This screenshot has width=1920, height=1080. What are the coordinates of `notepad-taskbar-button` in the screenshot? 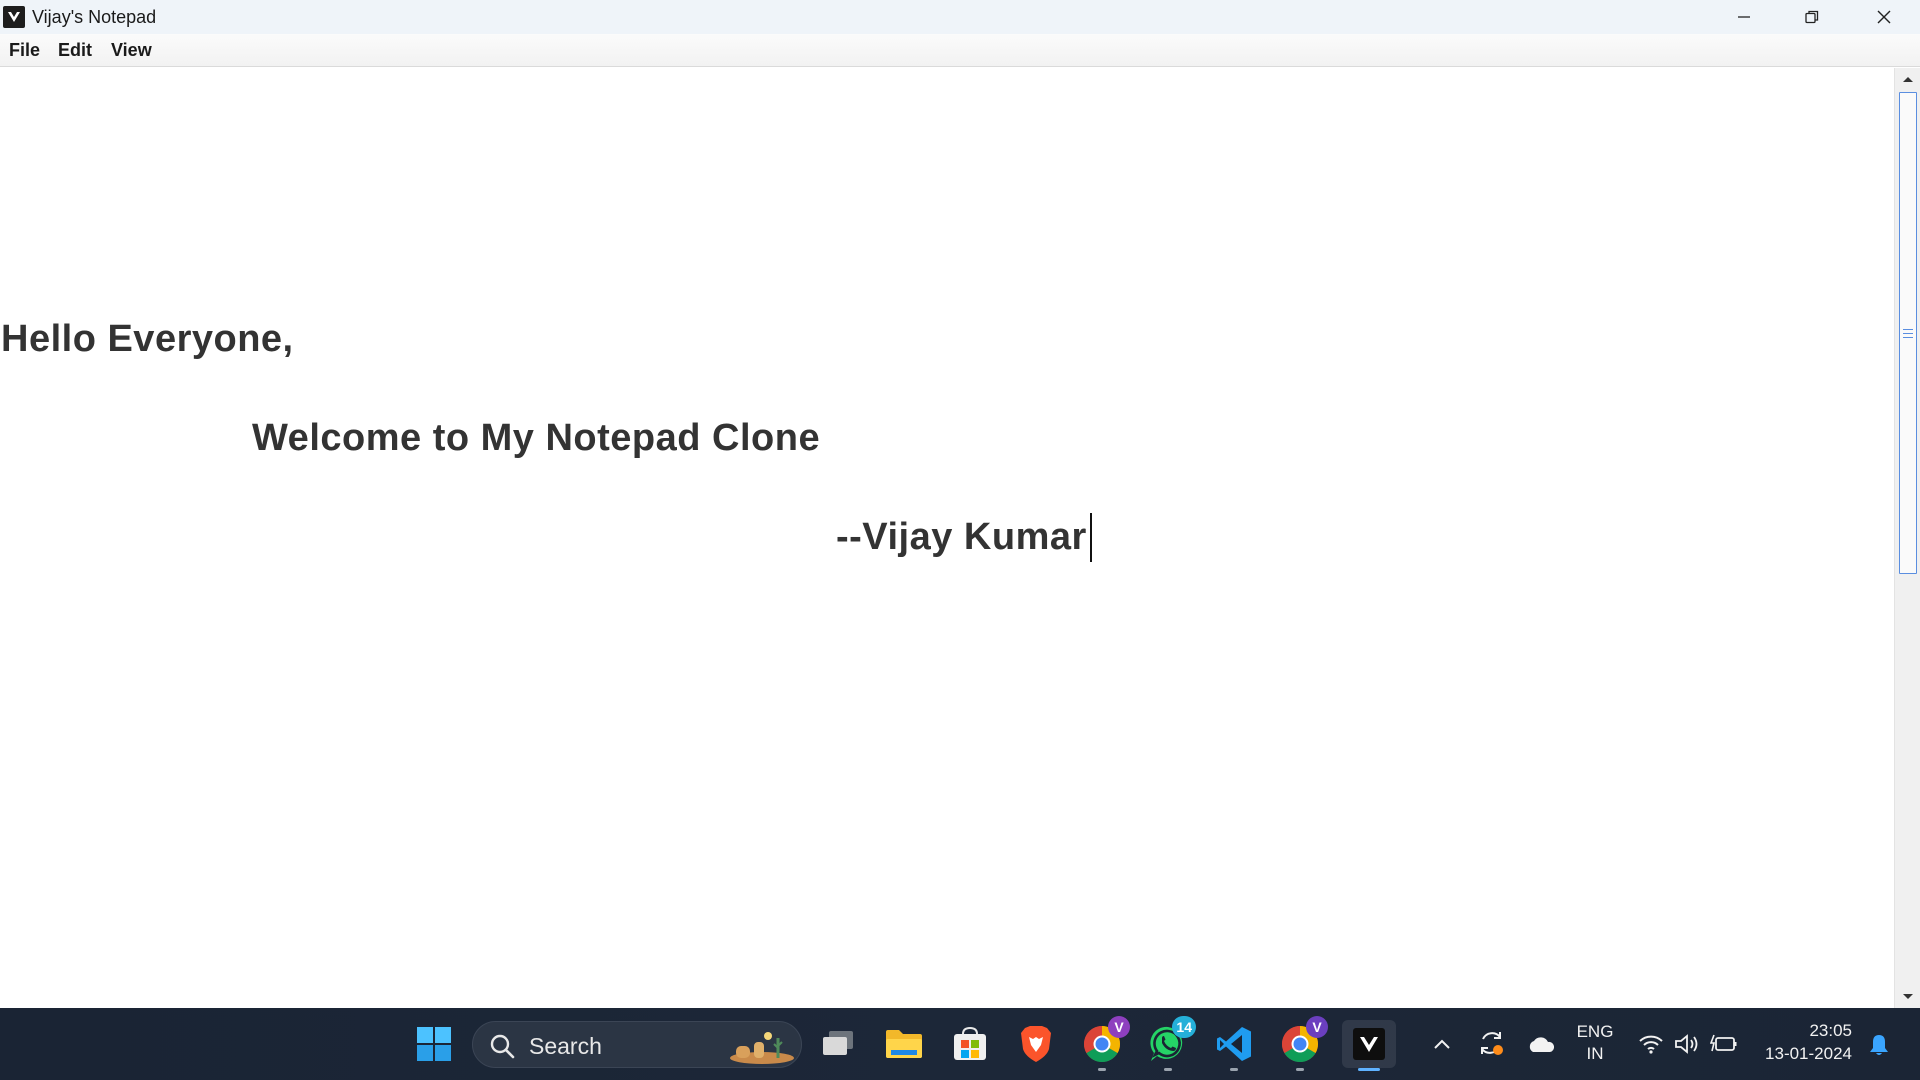 It's located at (1369, 1045).